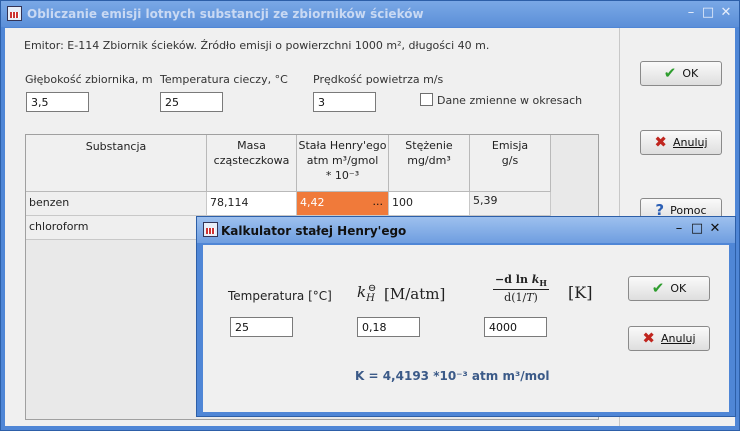 The height and width of the screenshot is (431, 740). What do you see at coordinates (429, 204) in the screenshot?
I see `cell-concentration: 100` at bounding box center [429, 204].